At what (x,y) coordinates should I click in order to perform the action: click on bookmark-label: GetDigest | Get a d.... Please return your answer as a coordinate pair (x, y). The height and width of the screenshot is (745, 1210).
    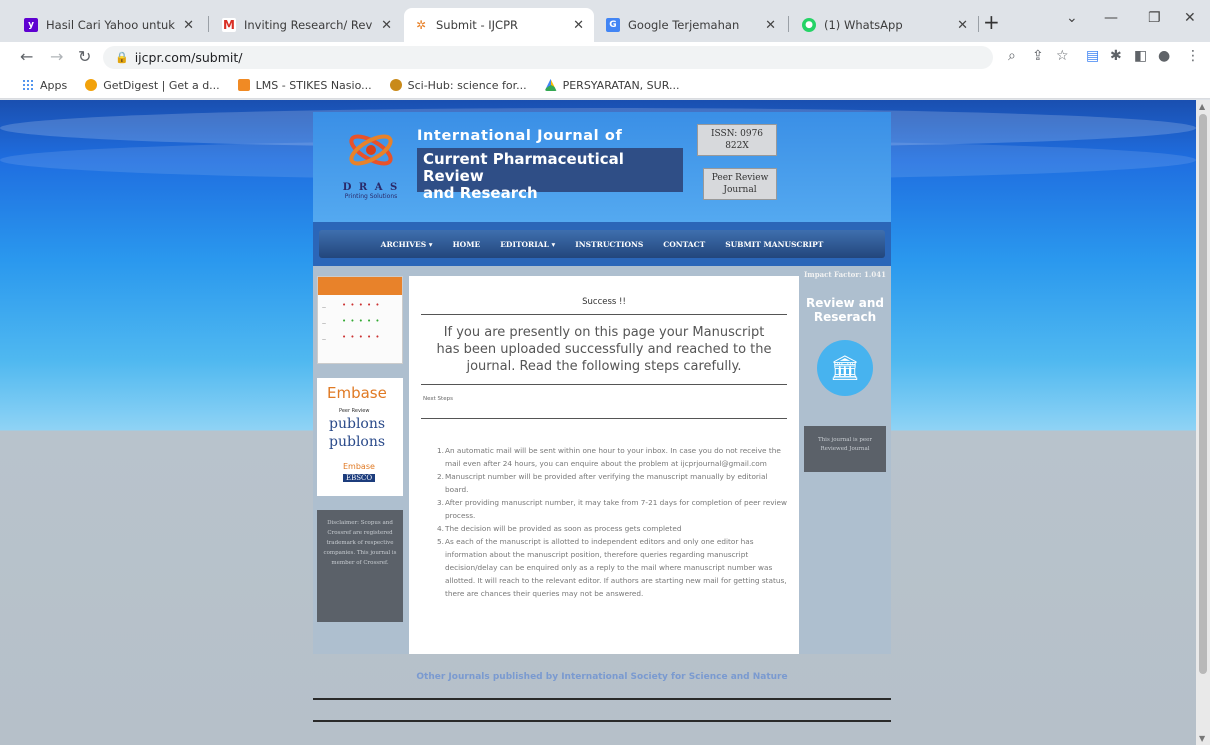
    Looking at the image, I should click on (161, 85).